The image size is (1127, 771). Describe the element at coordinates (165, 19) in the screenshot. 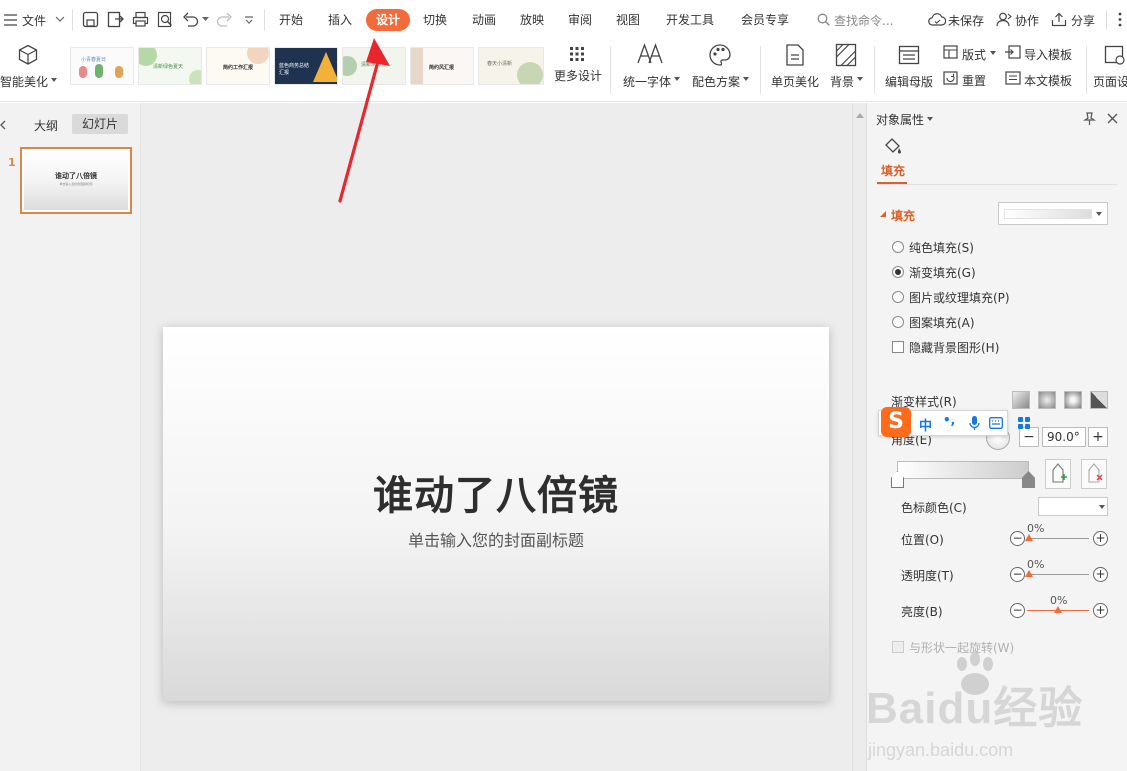

I see `print-preview-icon` at that location.